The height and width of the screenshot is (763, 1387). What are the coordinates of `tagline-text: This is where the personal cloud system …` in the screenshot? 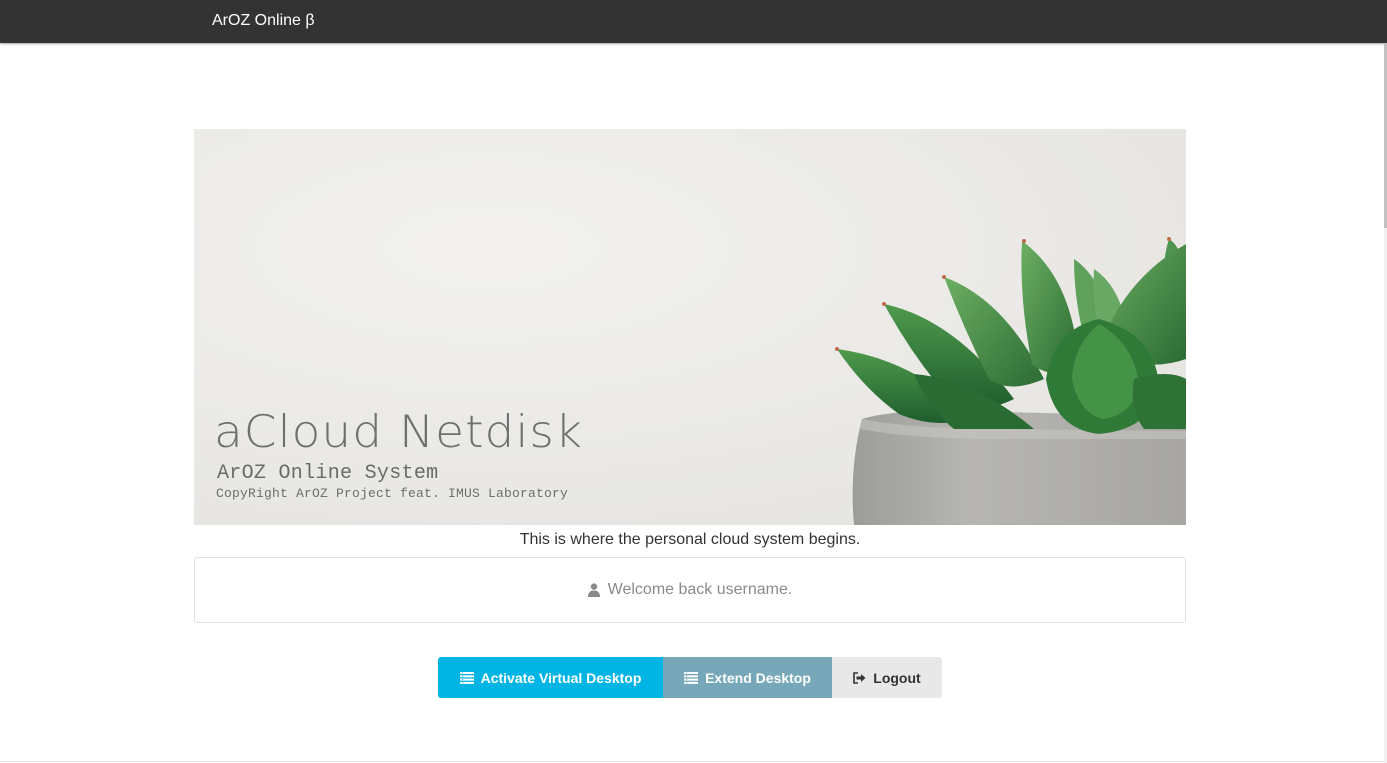 It's located at (690, 539).